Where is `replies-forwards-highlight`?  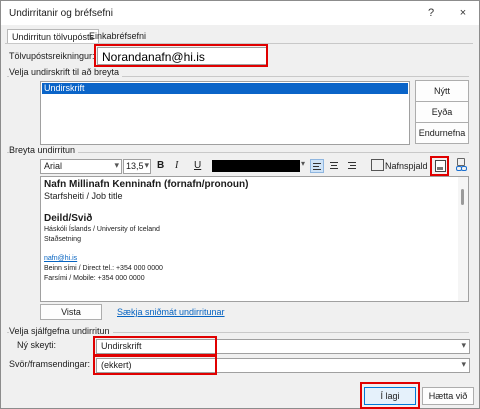 replies-forwards-highlight is located at coordinates (155, 365).